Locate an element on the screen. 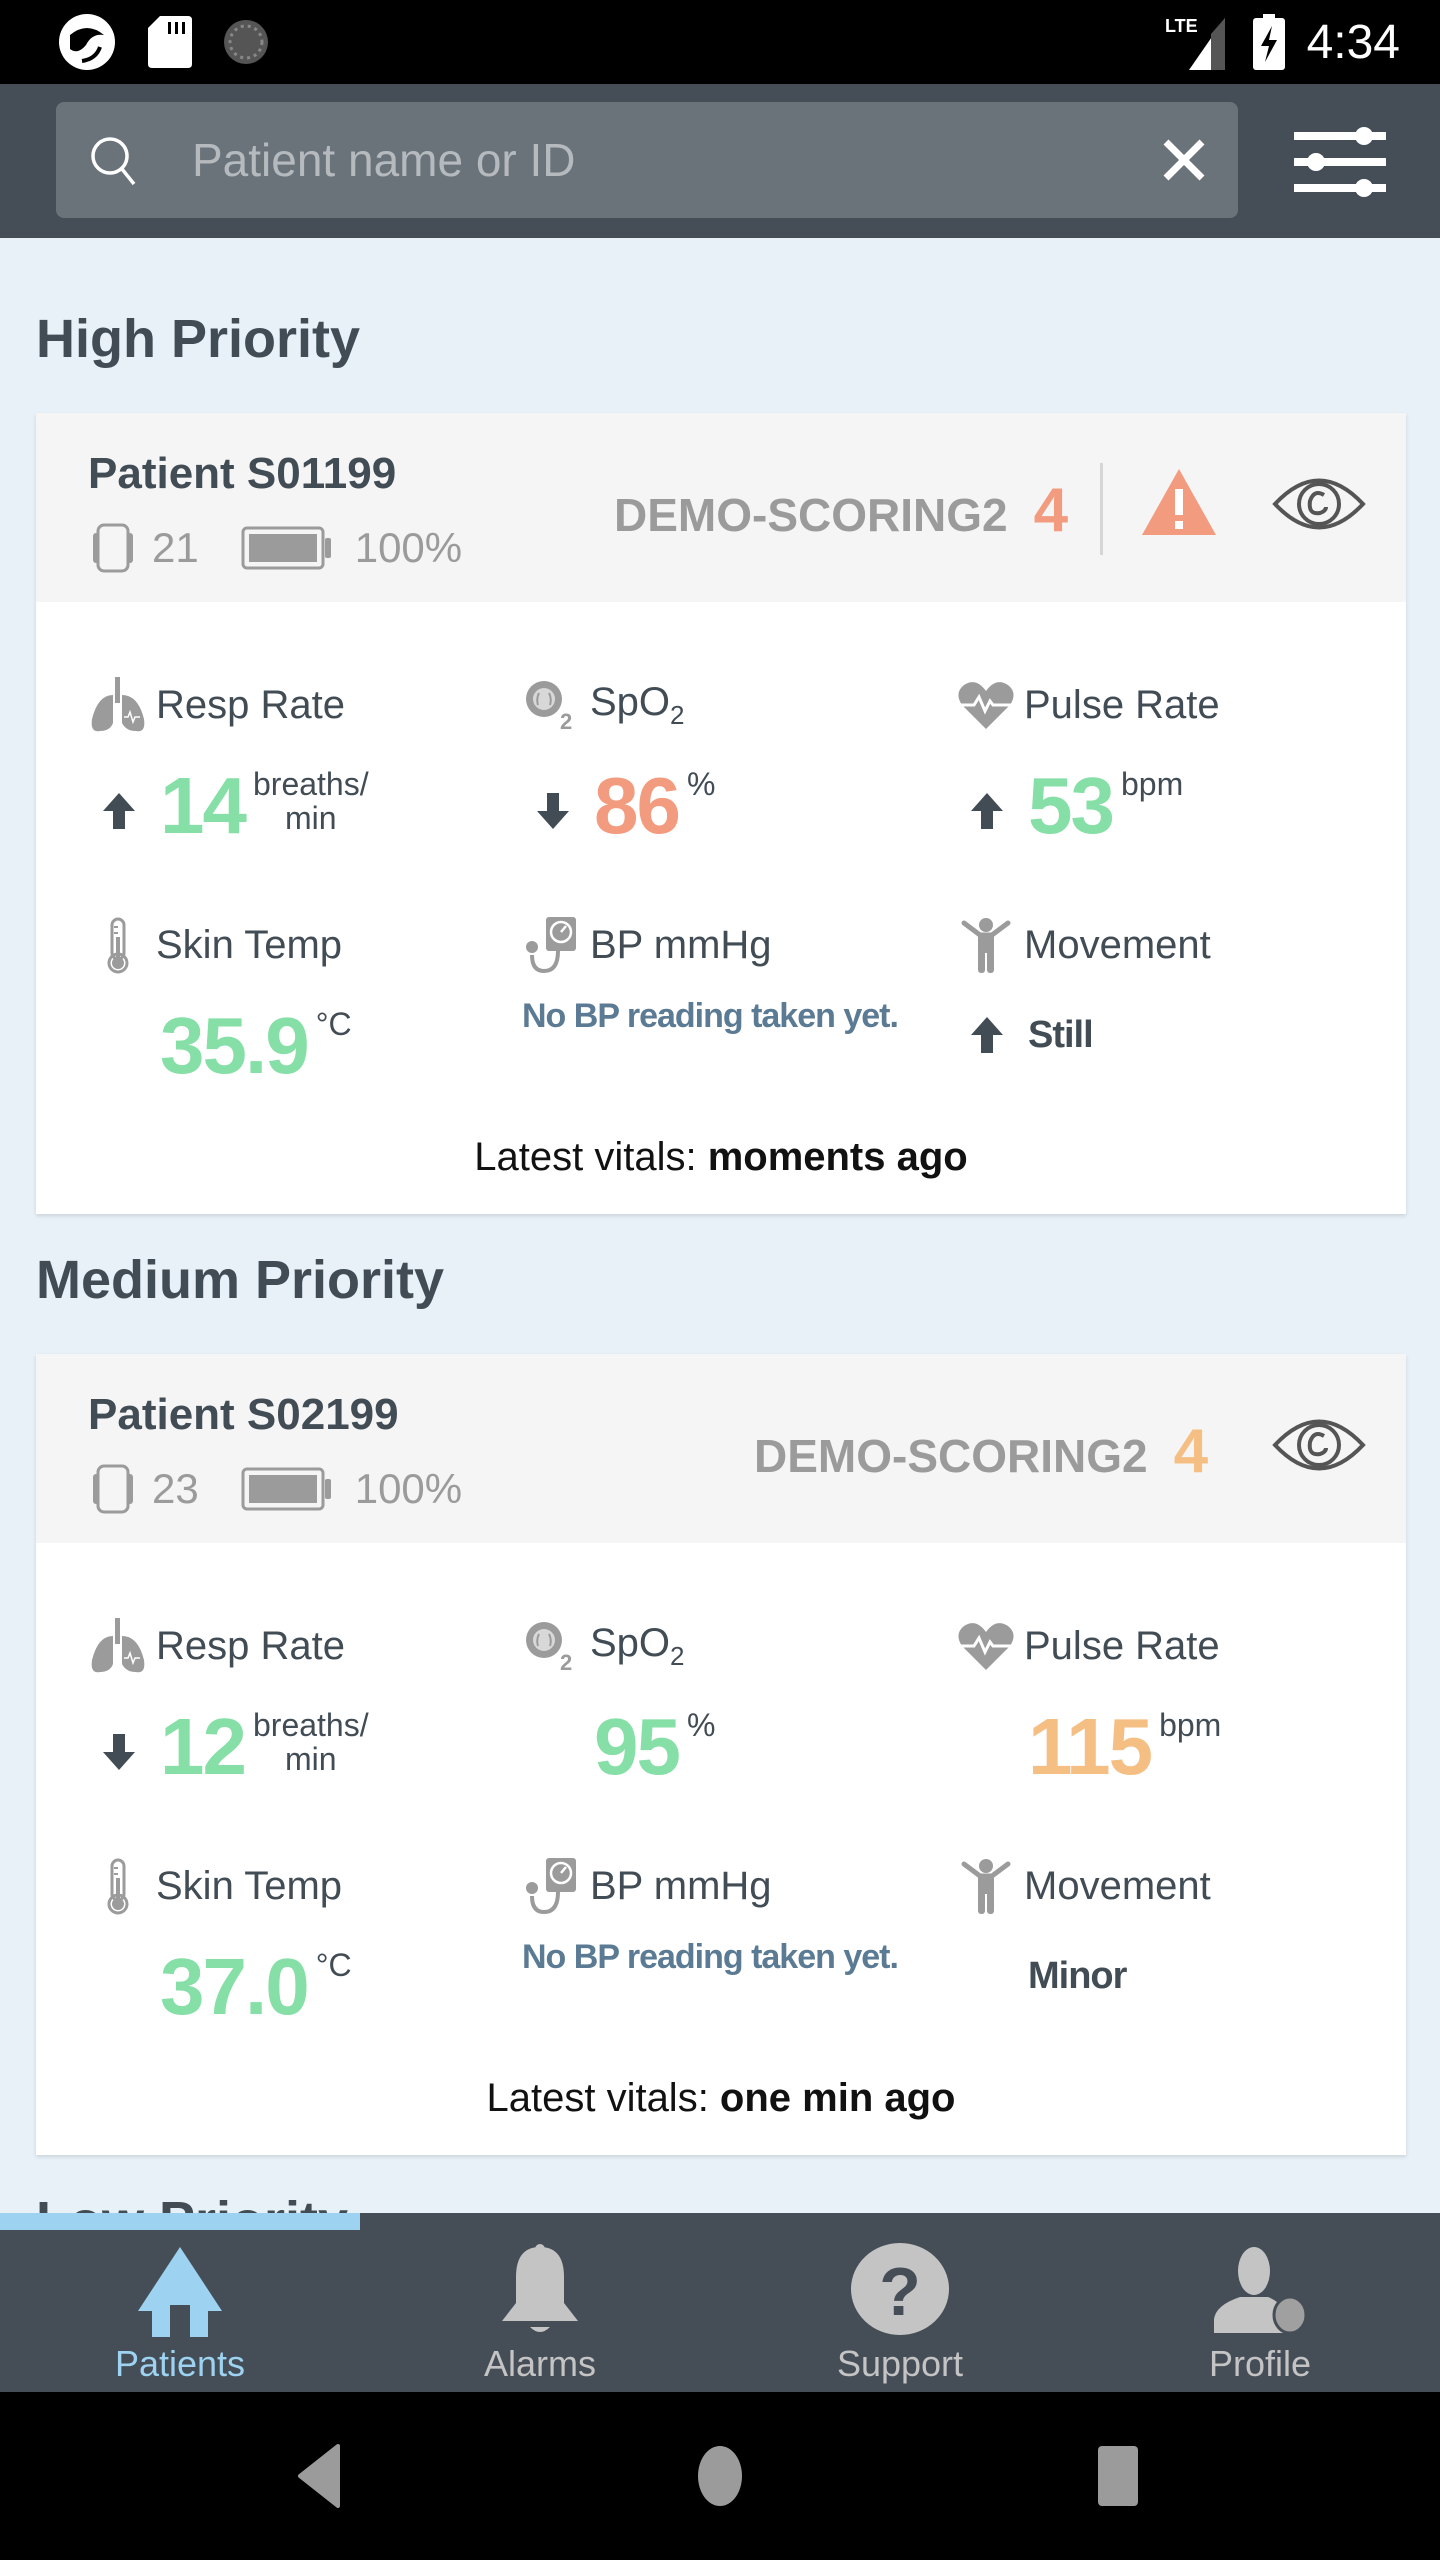 Image resolution: width=1440 pixels, height=2560 pixels. nav-tab-profile: Profile is located at coordinates (1260, 2302).